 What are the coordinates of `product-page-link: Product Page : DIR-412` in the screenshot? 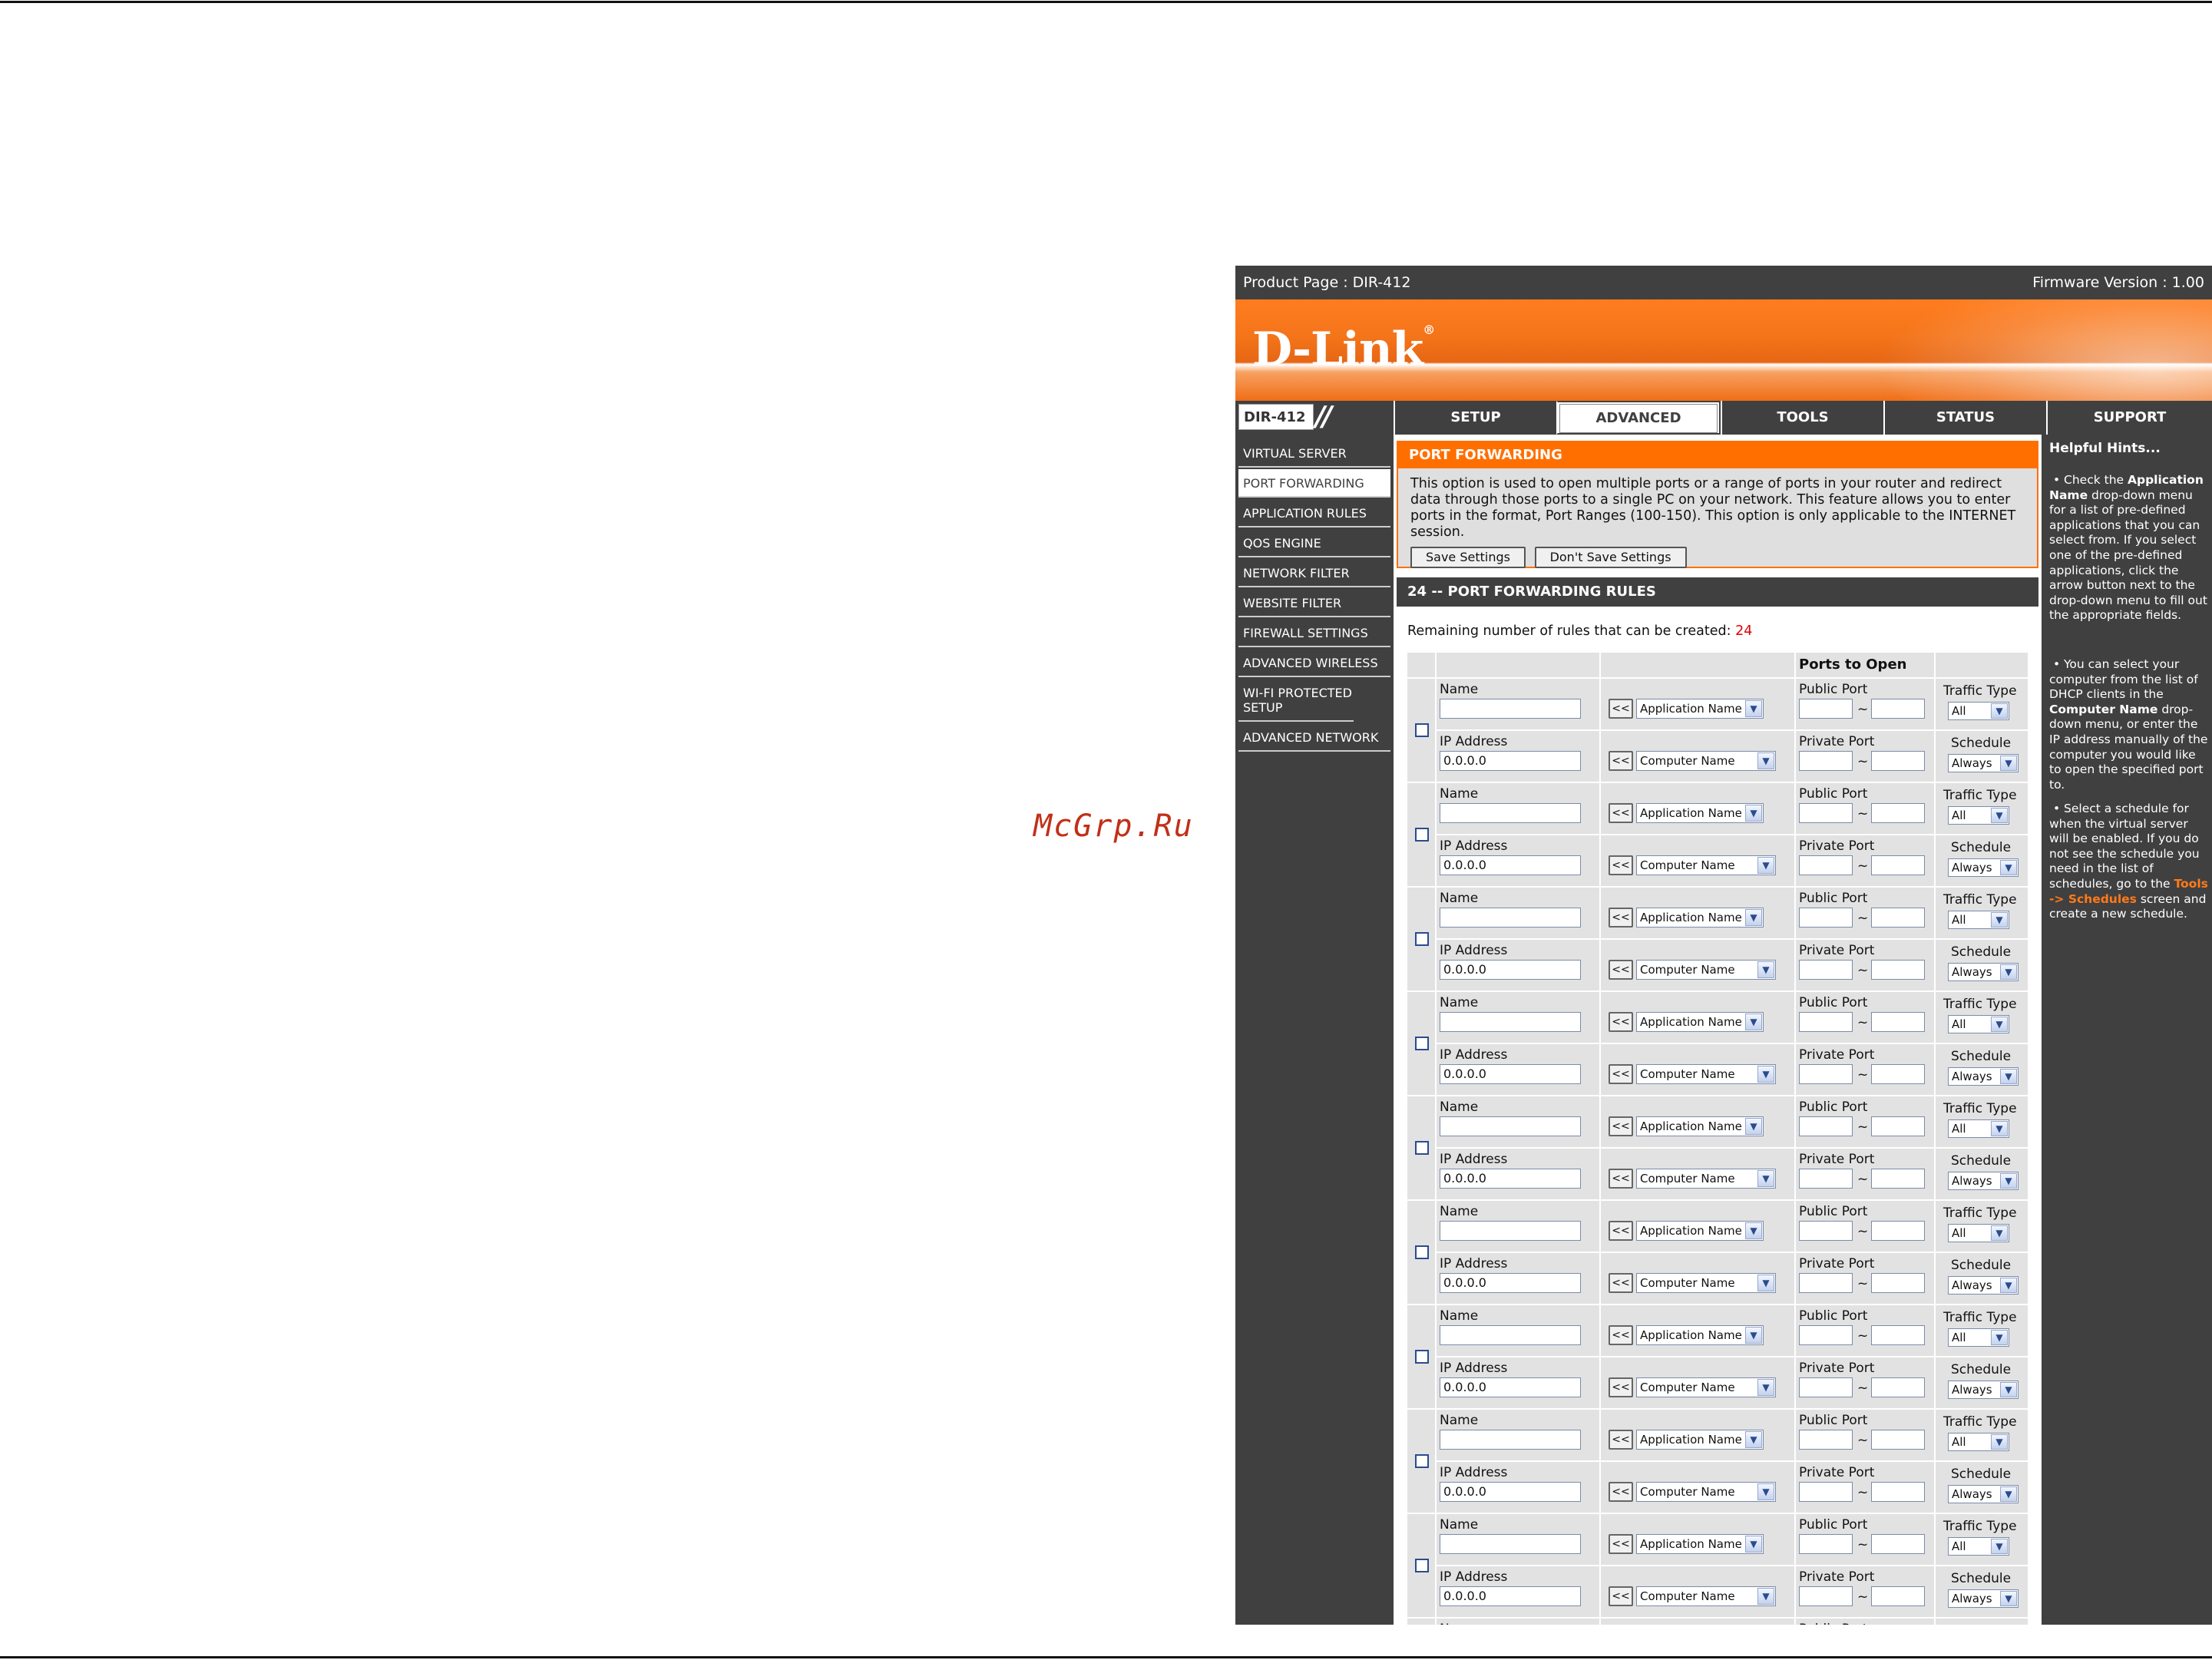 It's located at (1327, 282).